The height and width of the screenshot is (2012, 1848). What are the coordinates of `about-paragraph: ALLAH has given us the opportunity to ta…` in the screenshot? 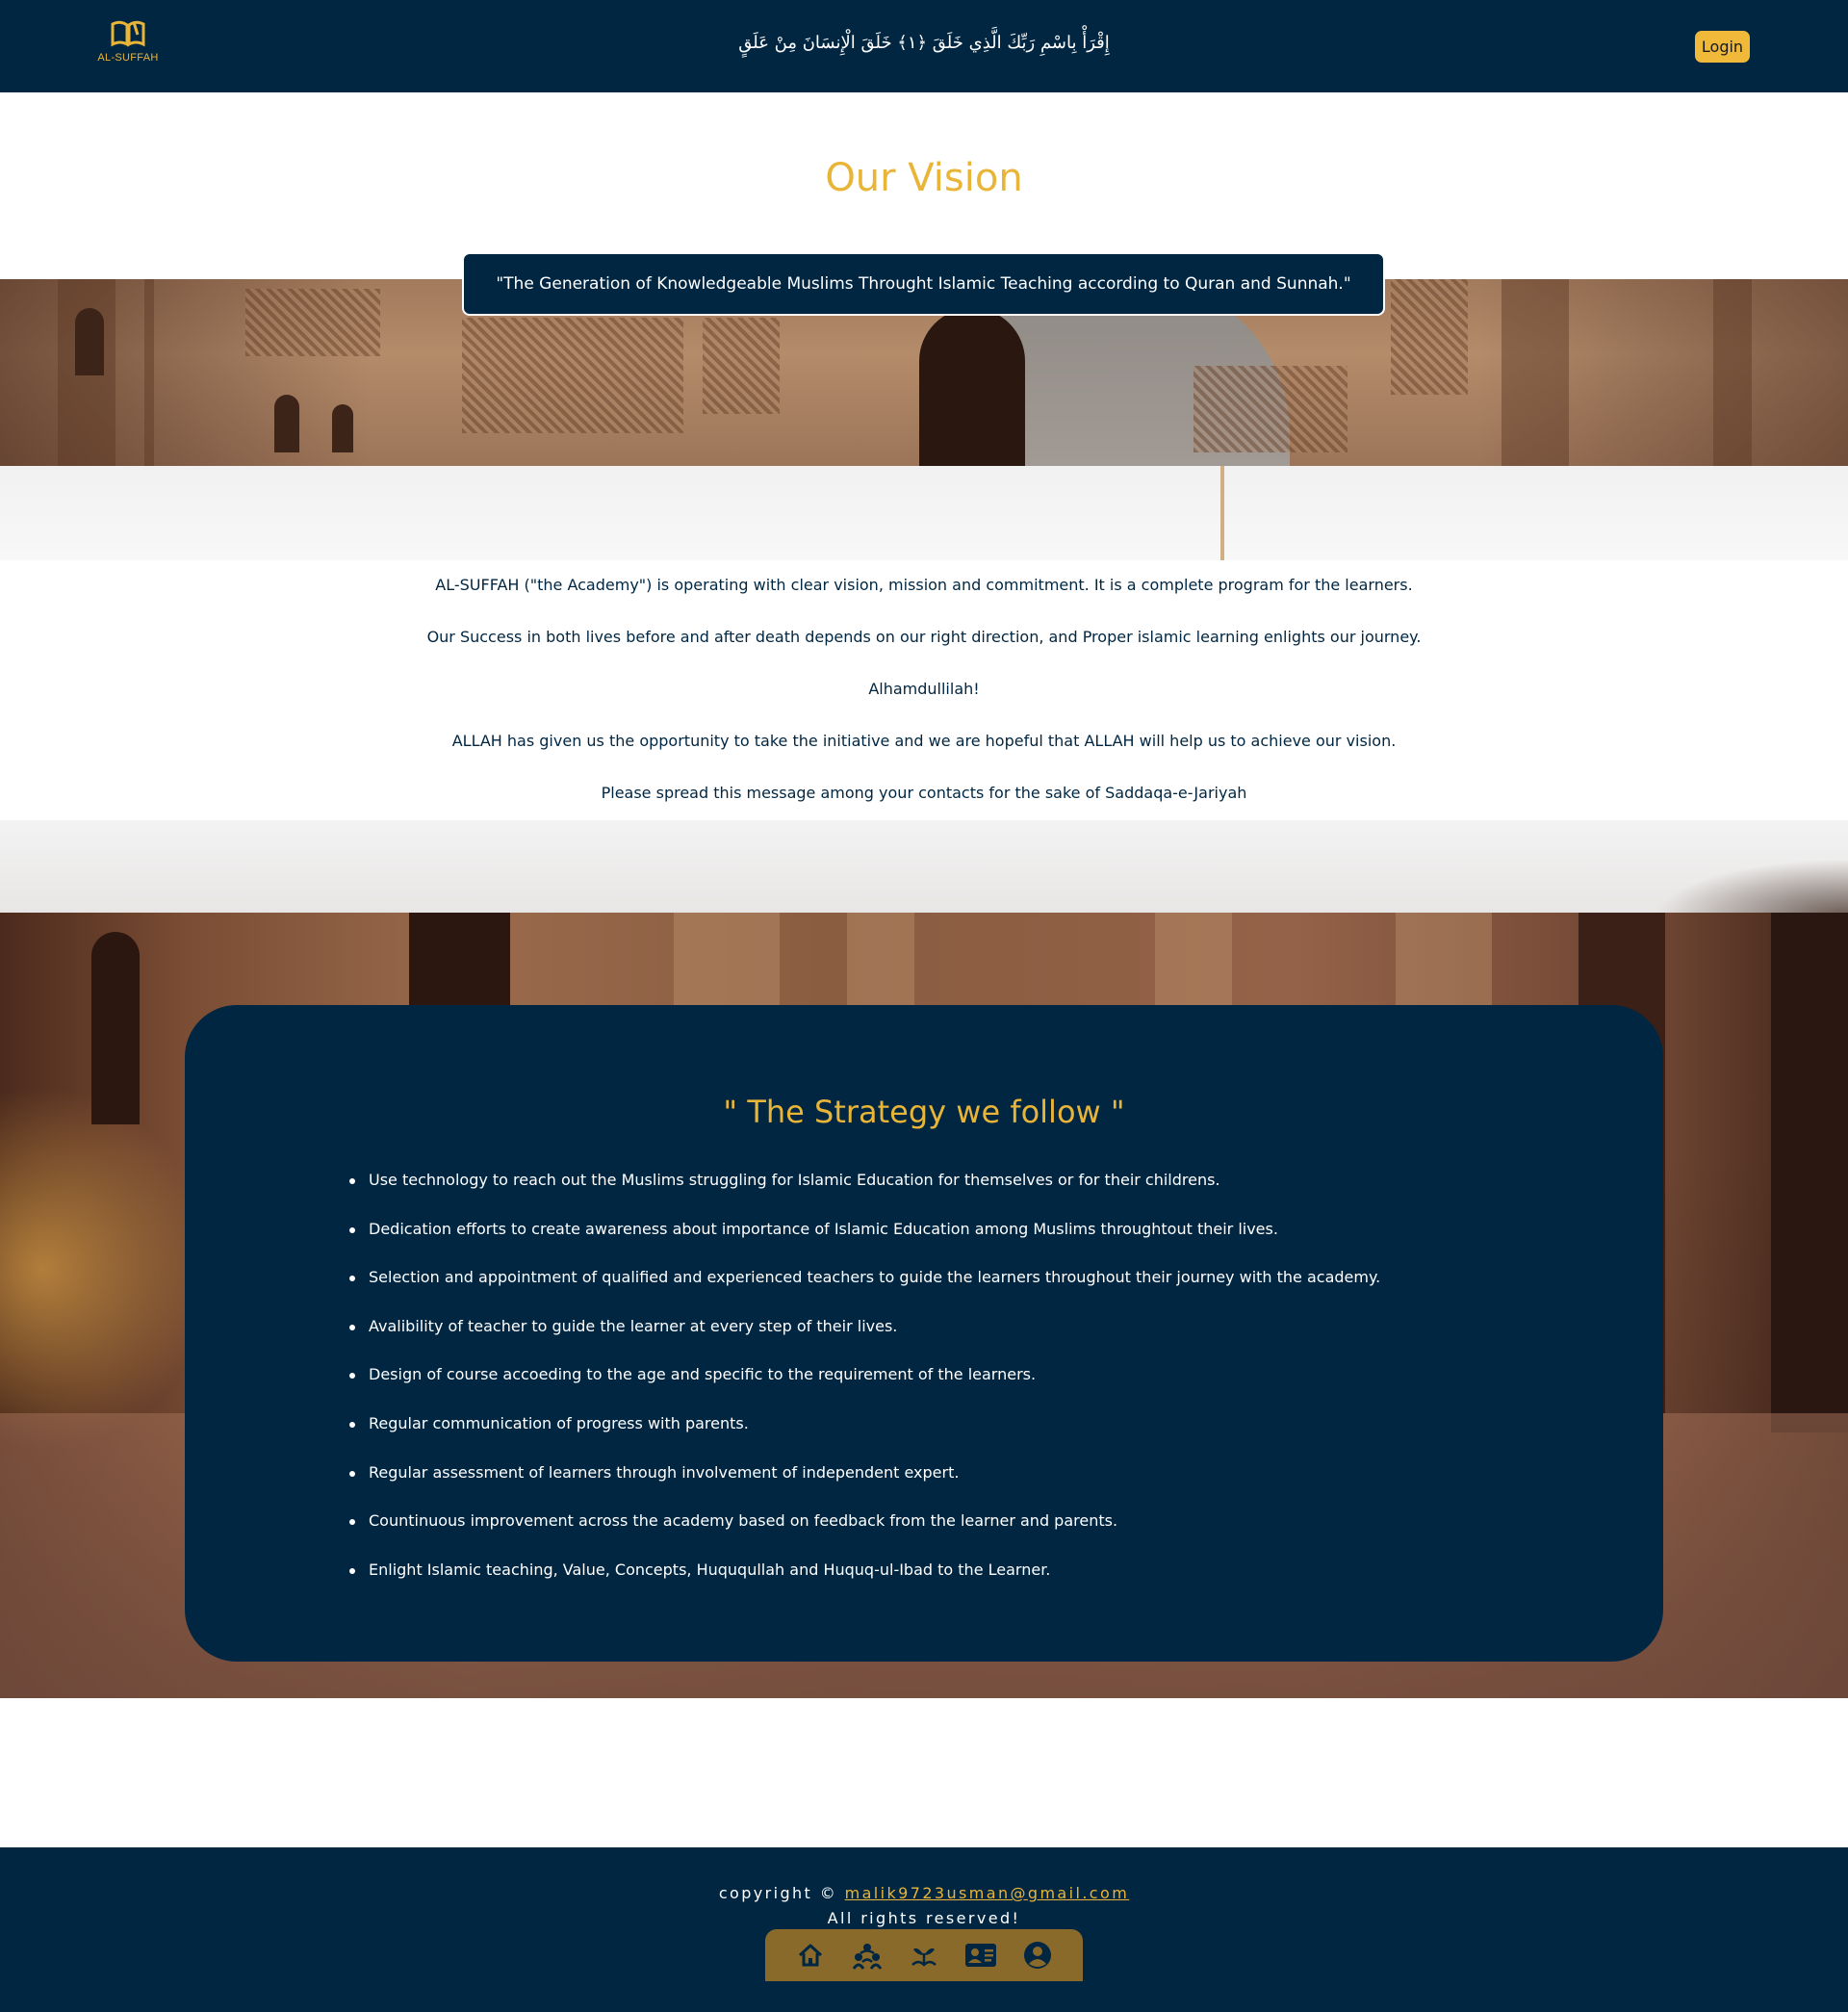 It's located at (924, 741).